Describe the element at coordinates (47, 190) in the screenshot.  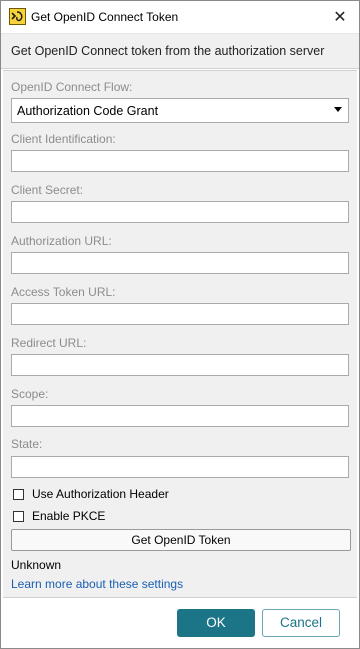
I see `client-secret-label: Client Secret:` at that location.